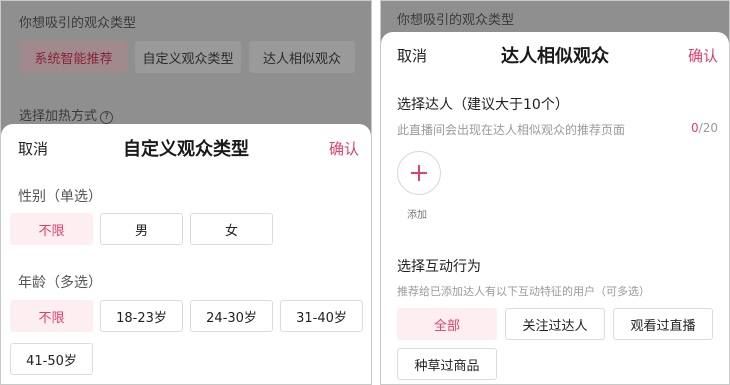 The height and width of the screenshot is (385, 730). Describe the element at coordinates (141, 229) in the screenshot. I see `gender-option-male: 男` at that location.